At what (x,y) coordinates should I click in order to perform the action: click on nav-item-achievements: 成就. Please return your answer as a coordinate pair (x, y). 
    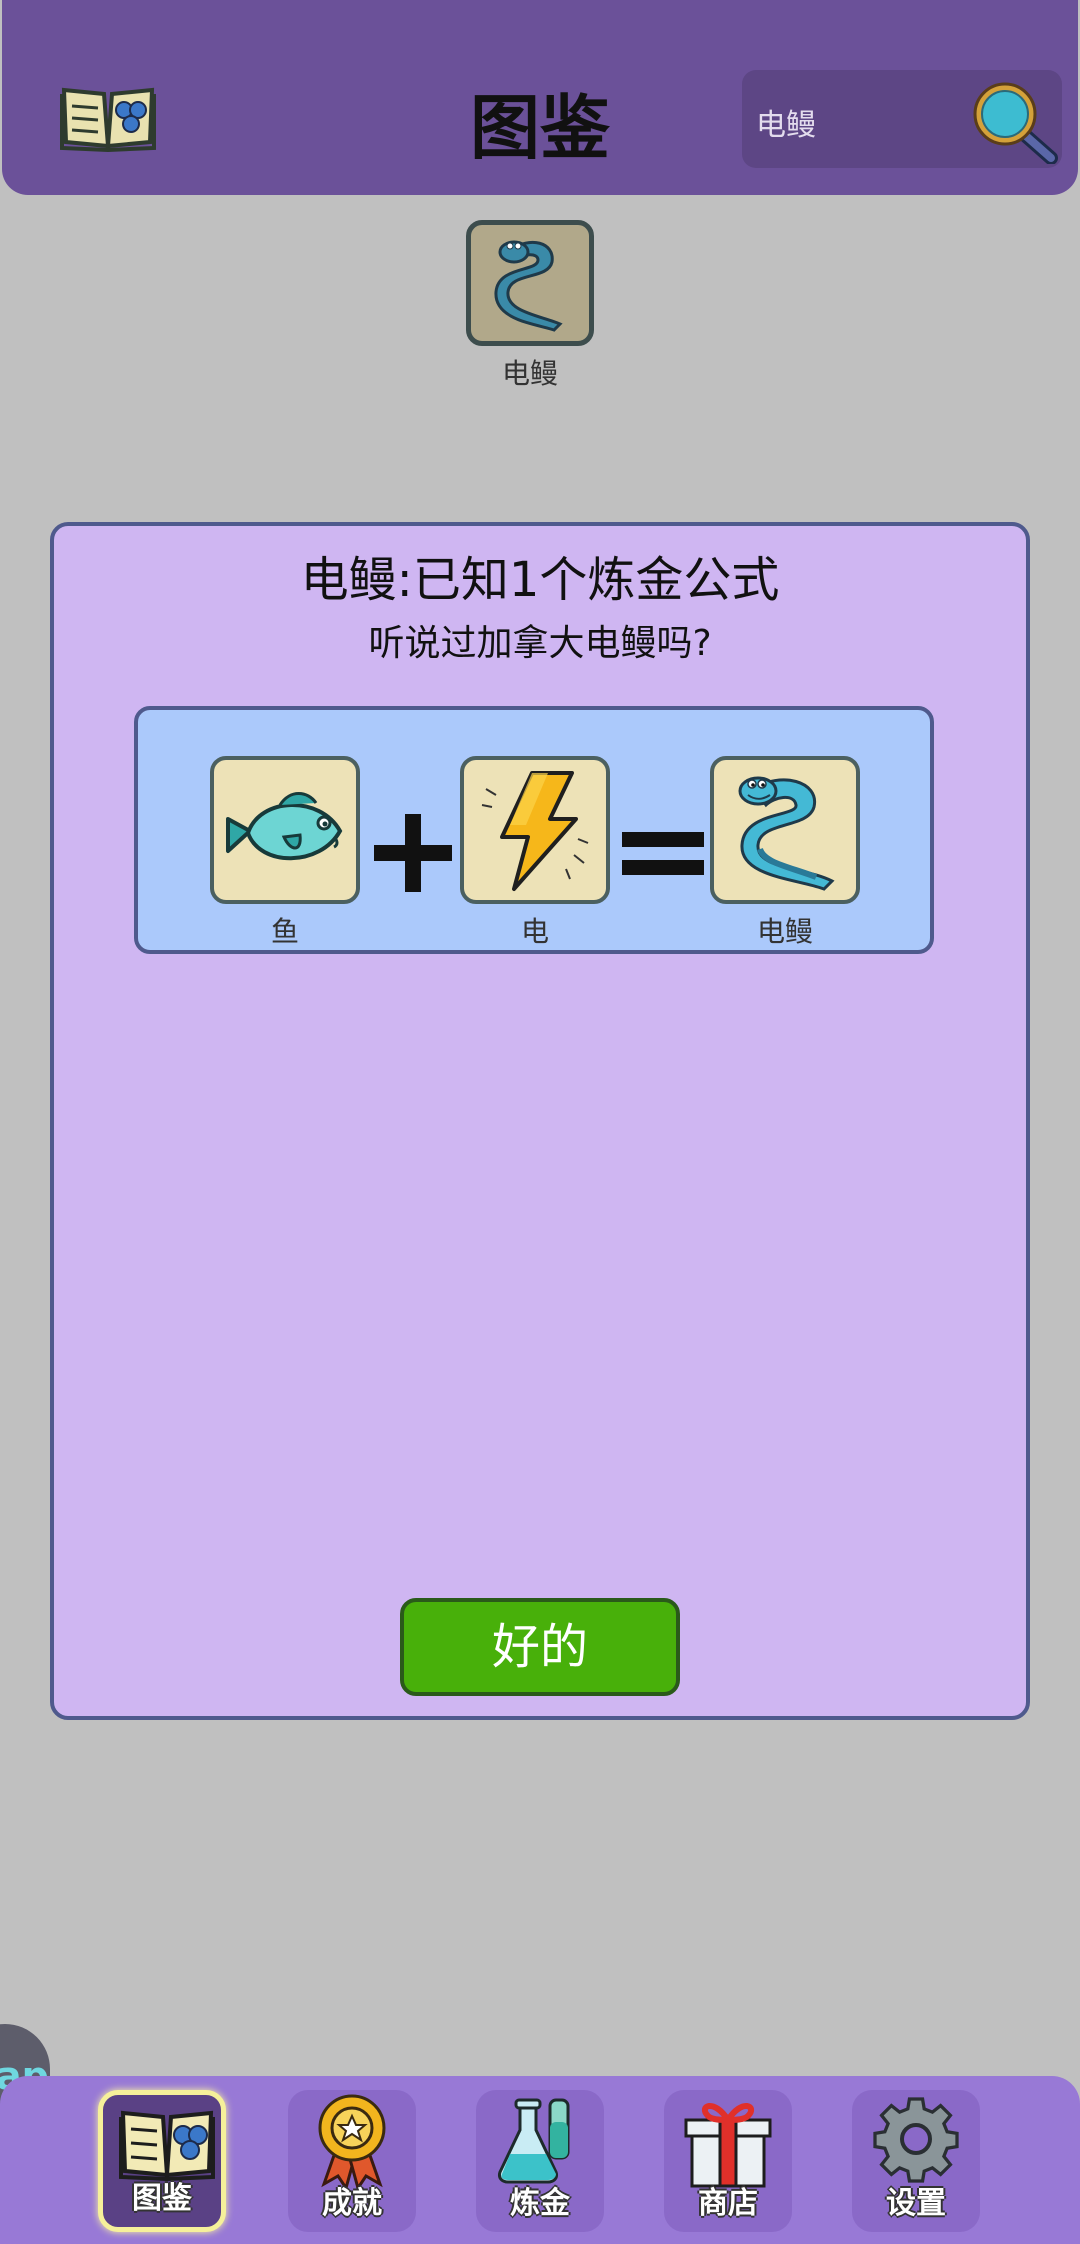
    Looking at the image, I should click on (352, 2161).